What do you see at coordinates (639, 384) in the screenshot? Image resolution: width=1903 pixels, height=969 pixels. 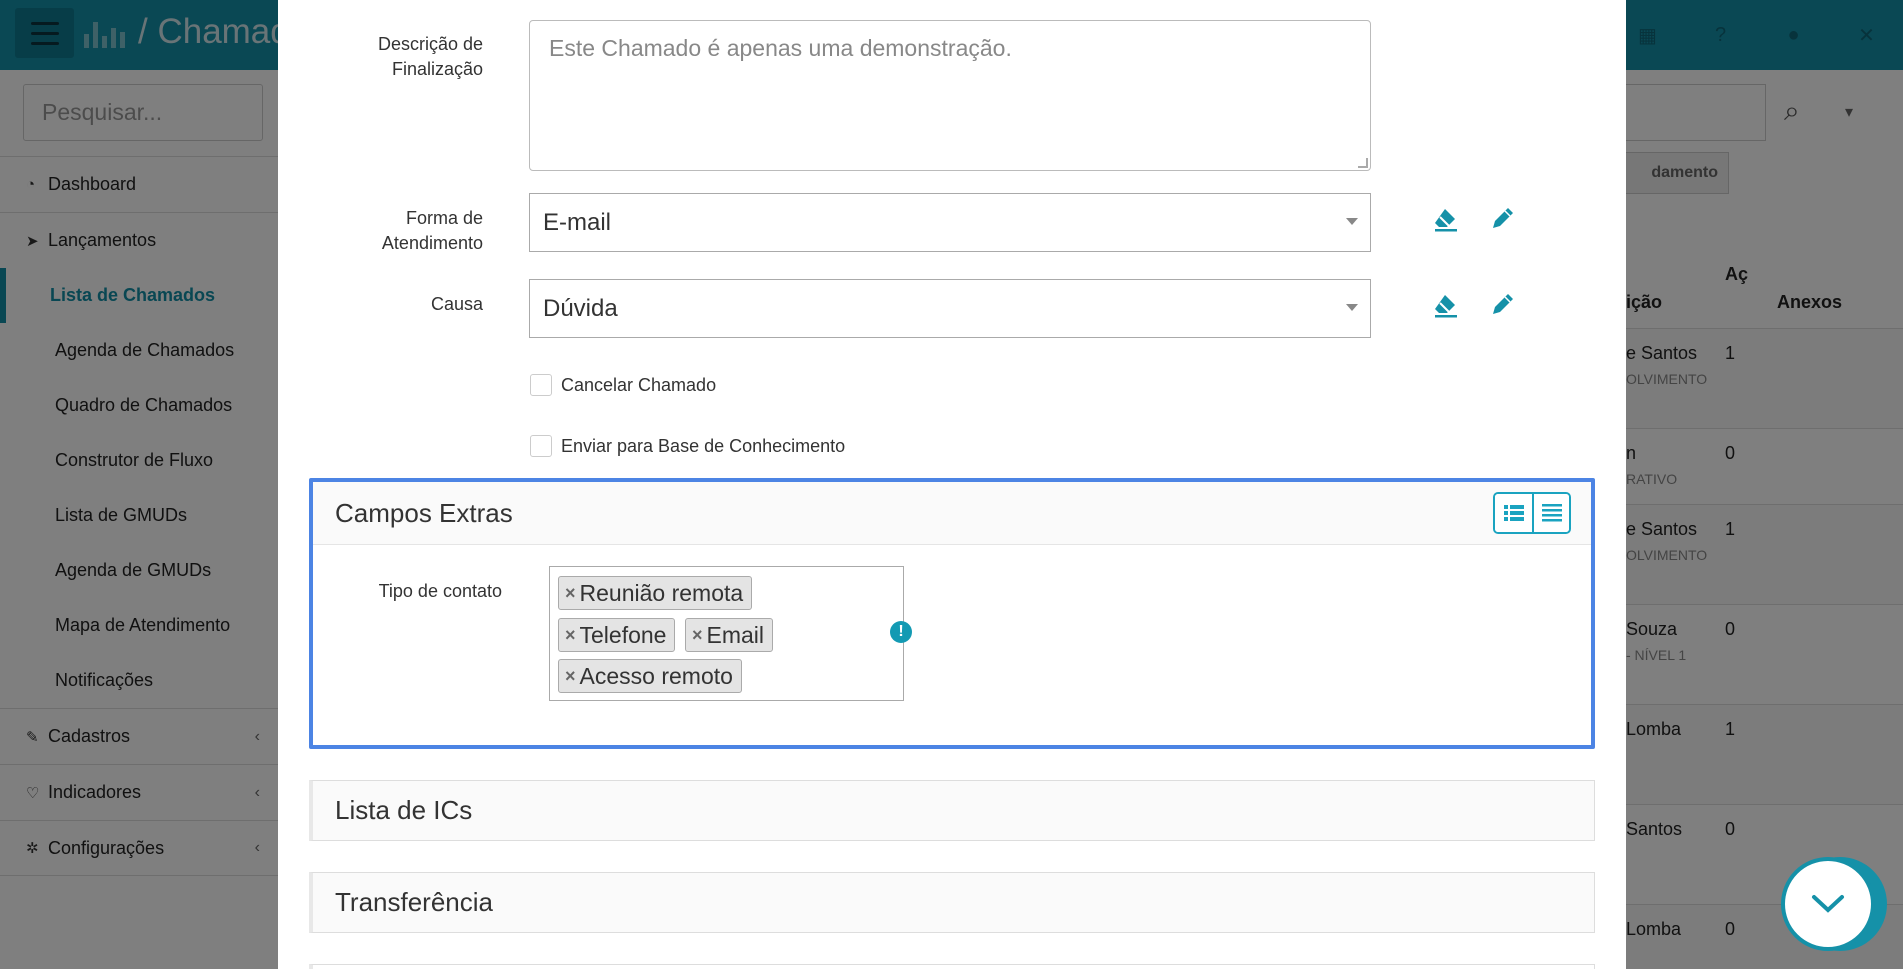 I see `checkbox-label: Cancelar Chamado` at bounding box center [639, 384].